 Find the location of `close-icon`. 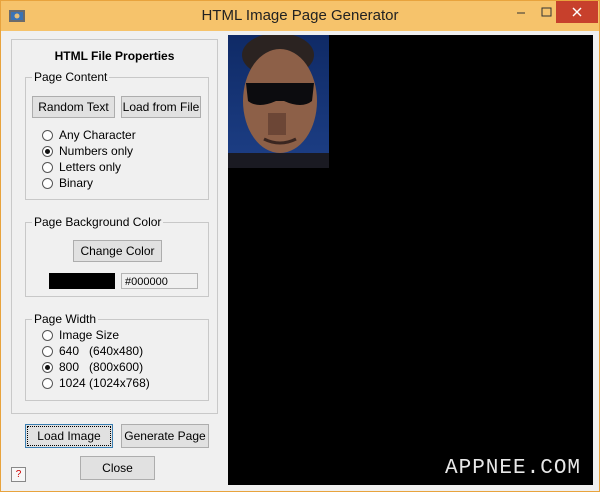

close-icon is located at coordinates (577, 12).